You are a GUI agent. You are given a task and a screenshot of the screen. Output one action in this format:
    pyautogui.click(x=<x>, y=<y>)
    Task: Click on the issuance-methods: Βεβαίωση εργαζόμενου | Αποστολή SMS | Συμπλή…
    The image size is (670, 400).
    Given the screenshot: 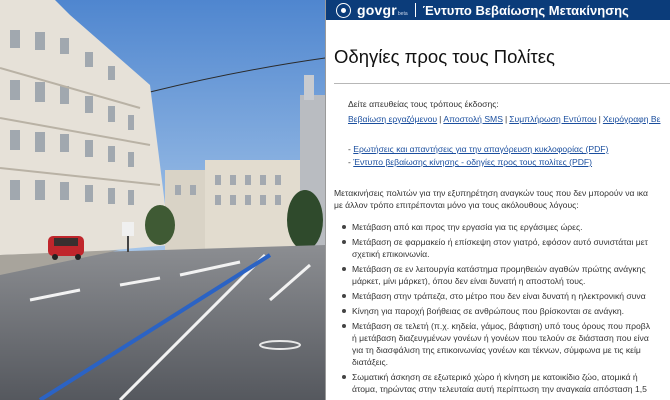 What is the action you would take?
    pyautogui.click(x=509, y=119)
    